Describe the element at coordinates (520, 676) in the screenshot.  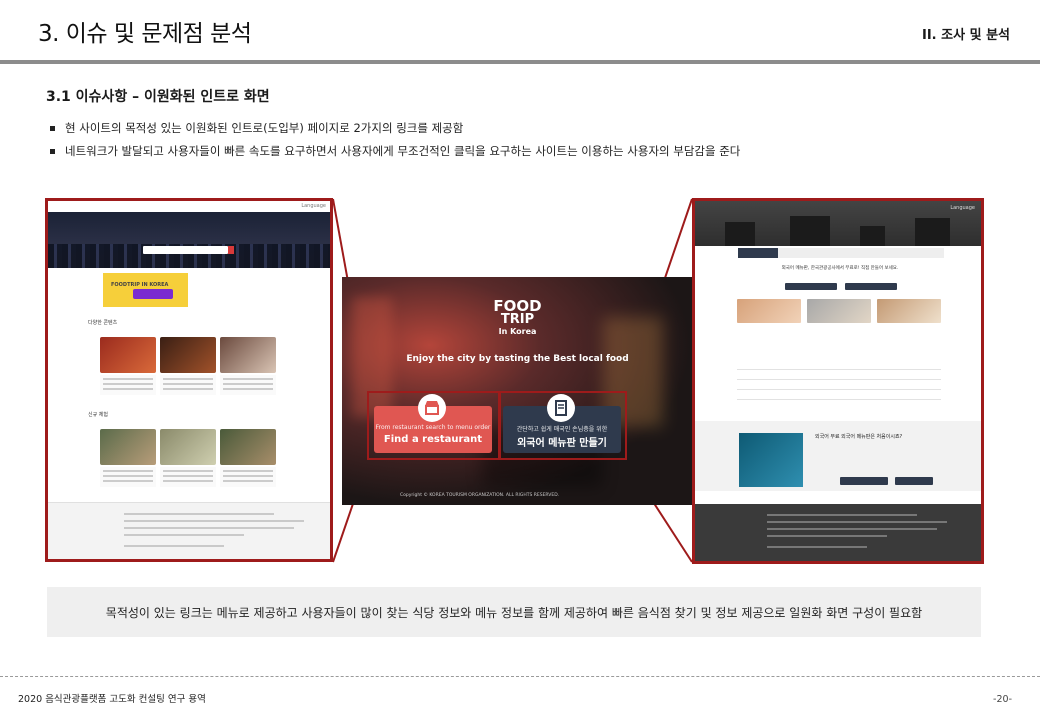
I see `footer-divider` at that location.